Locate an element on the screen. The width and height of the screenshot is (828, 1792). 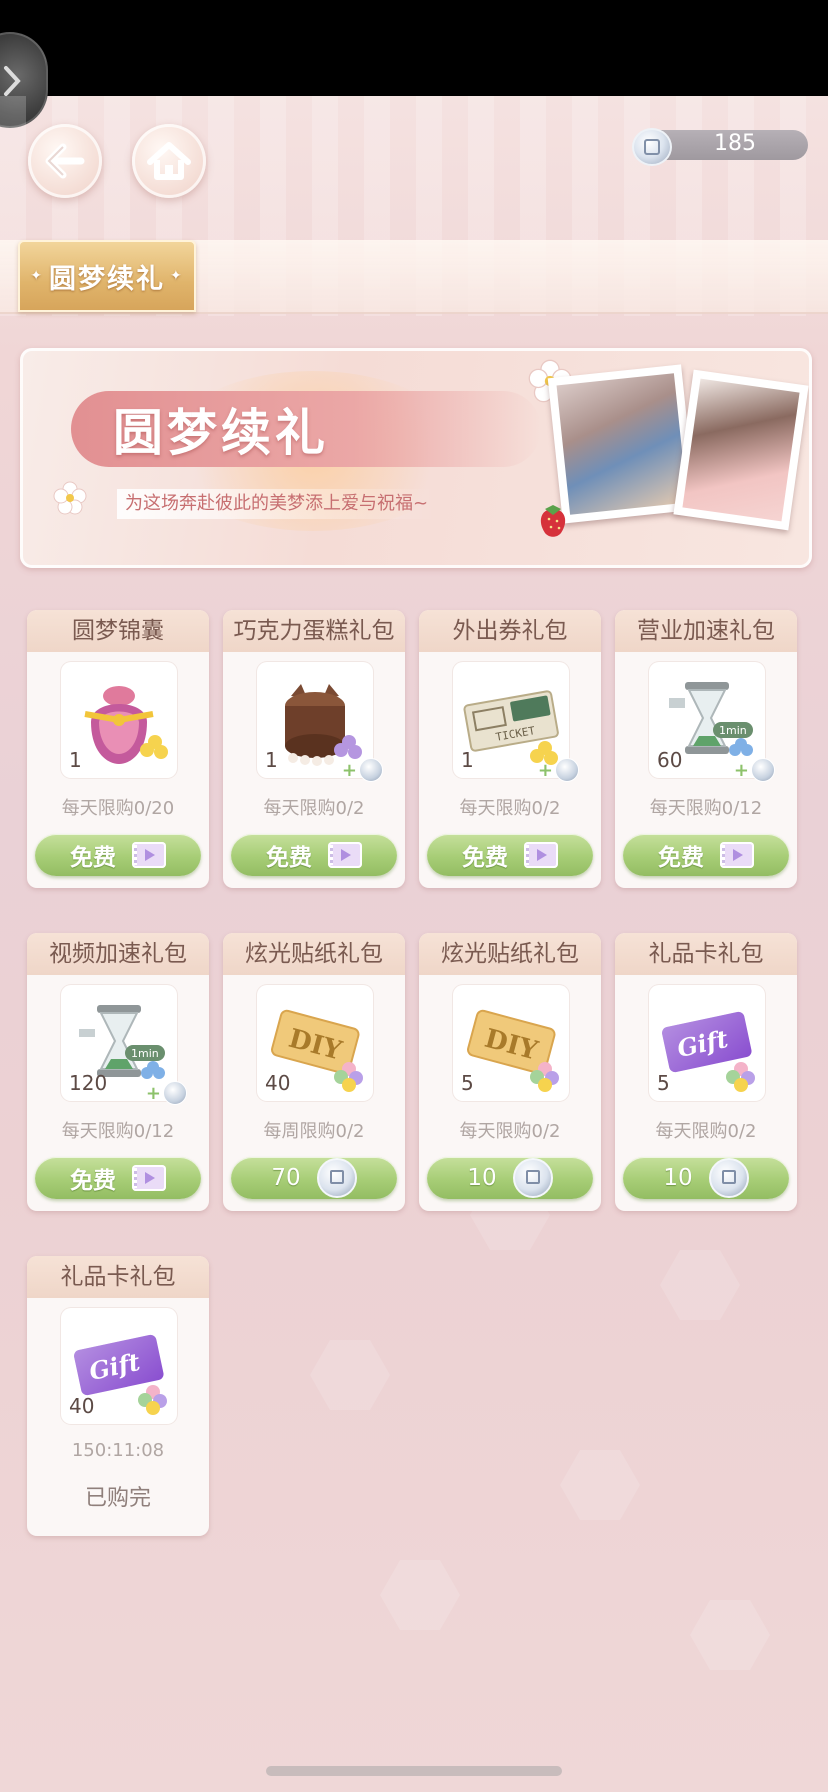
item-count: 60 is located at coordinates (670, 760).